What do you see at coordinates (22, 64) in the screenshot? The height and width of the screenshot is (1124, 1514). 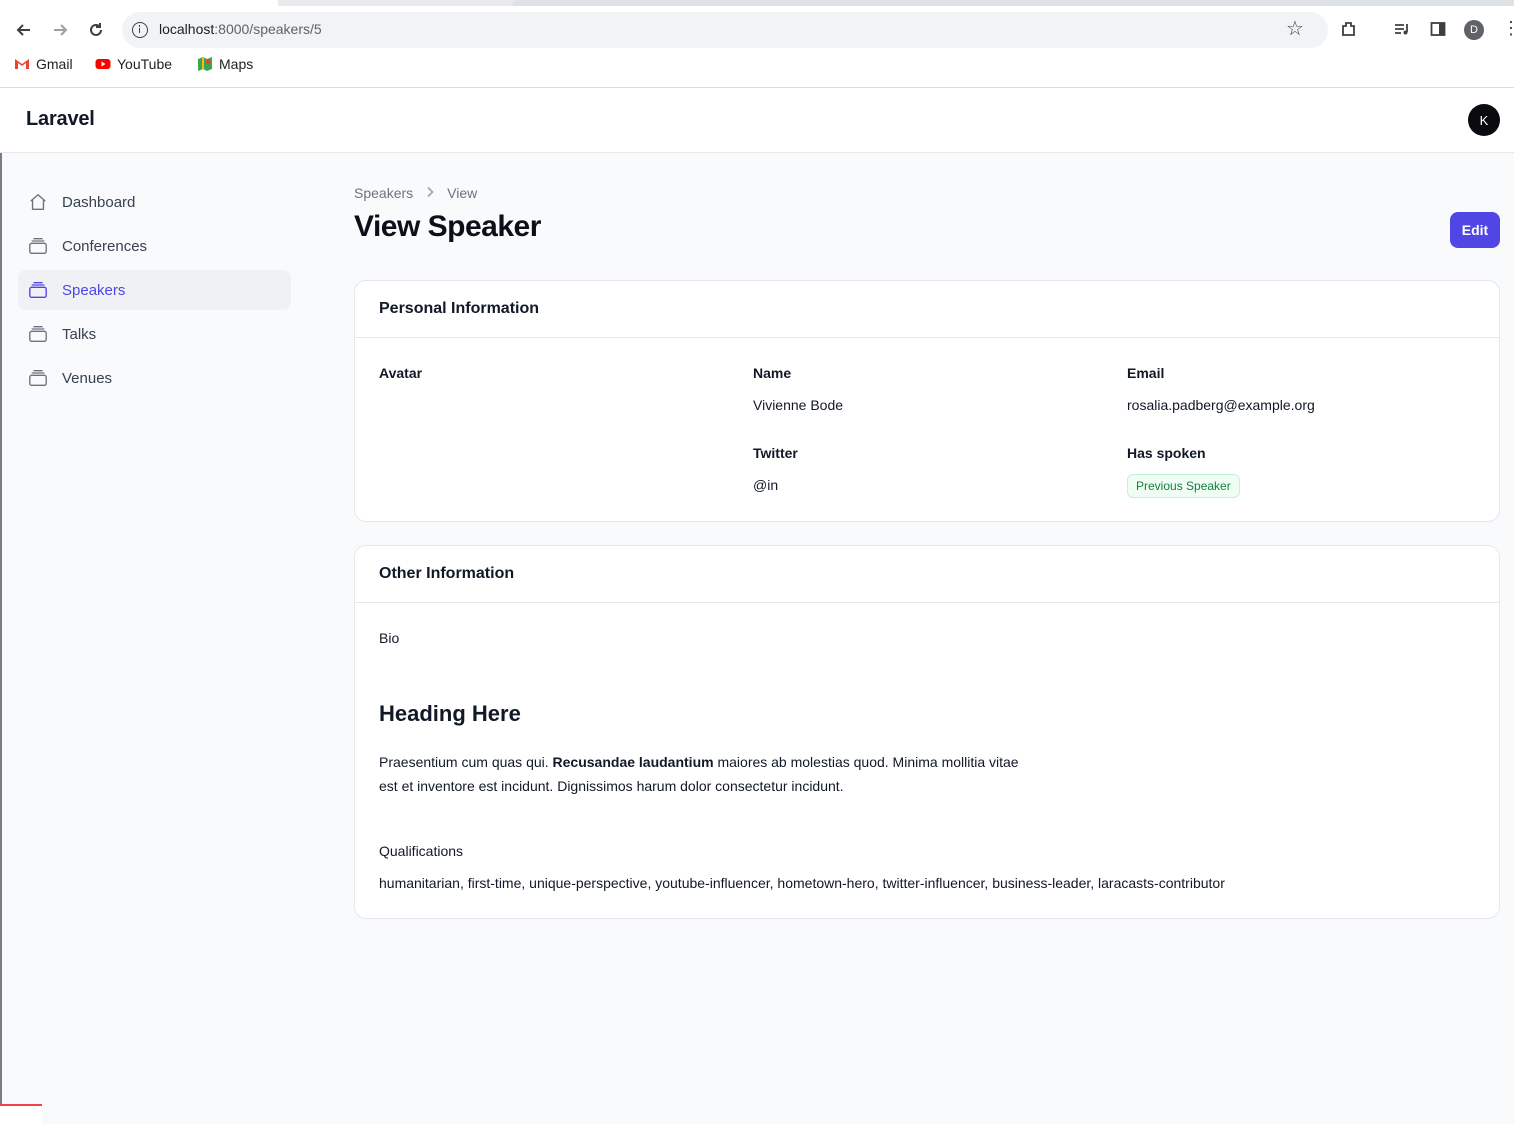 I see `gmail-icon` at bounding box center [22, 64].